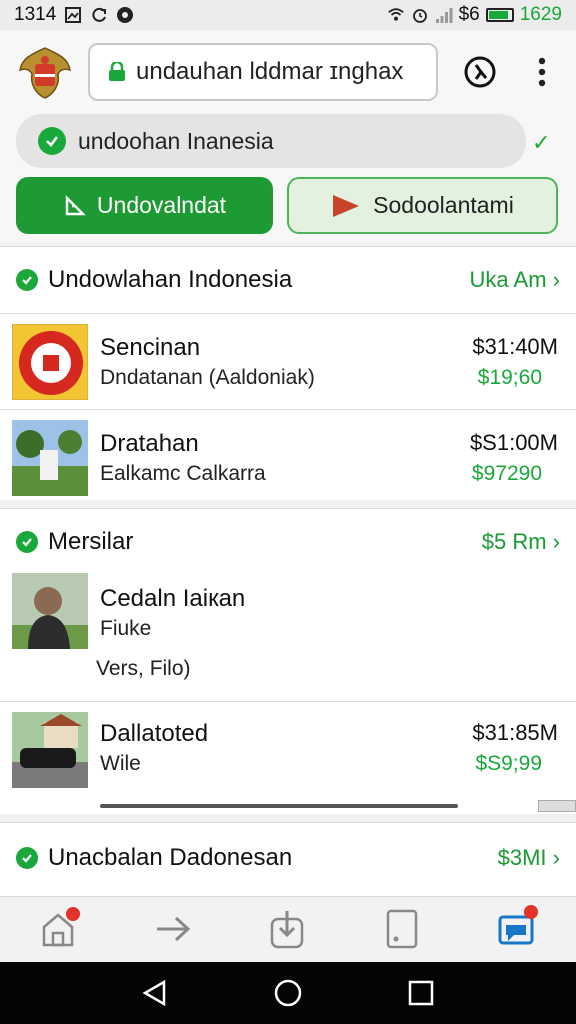 Image resolution: width=576 pixels, height=1024 pixels. I want to click on bottom-navigation, so click(288, 929).